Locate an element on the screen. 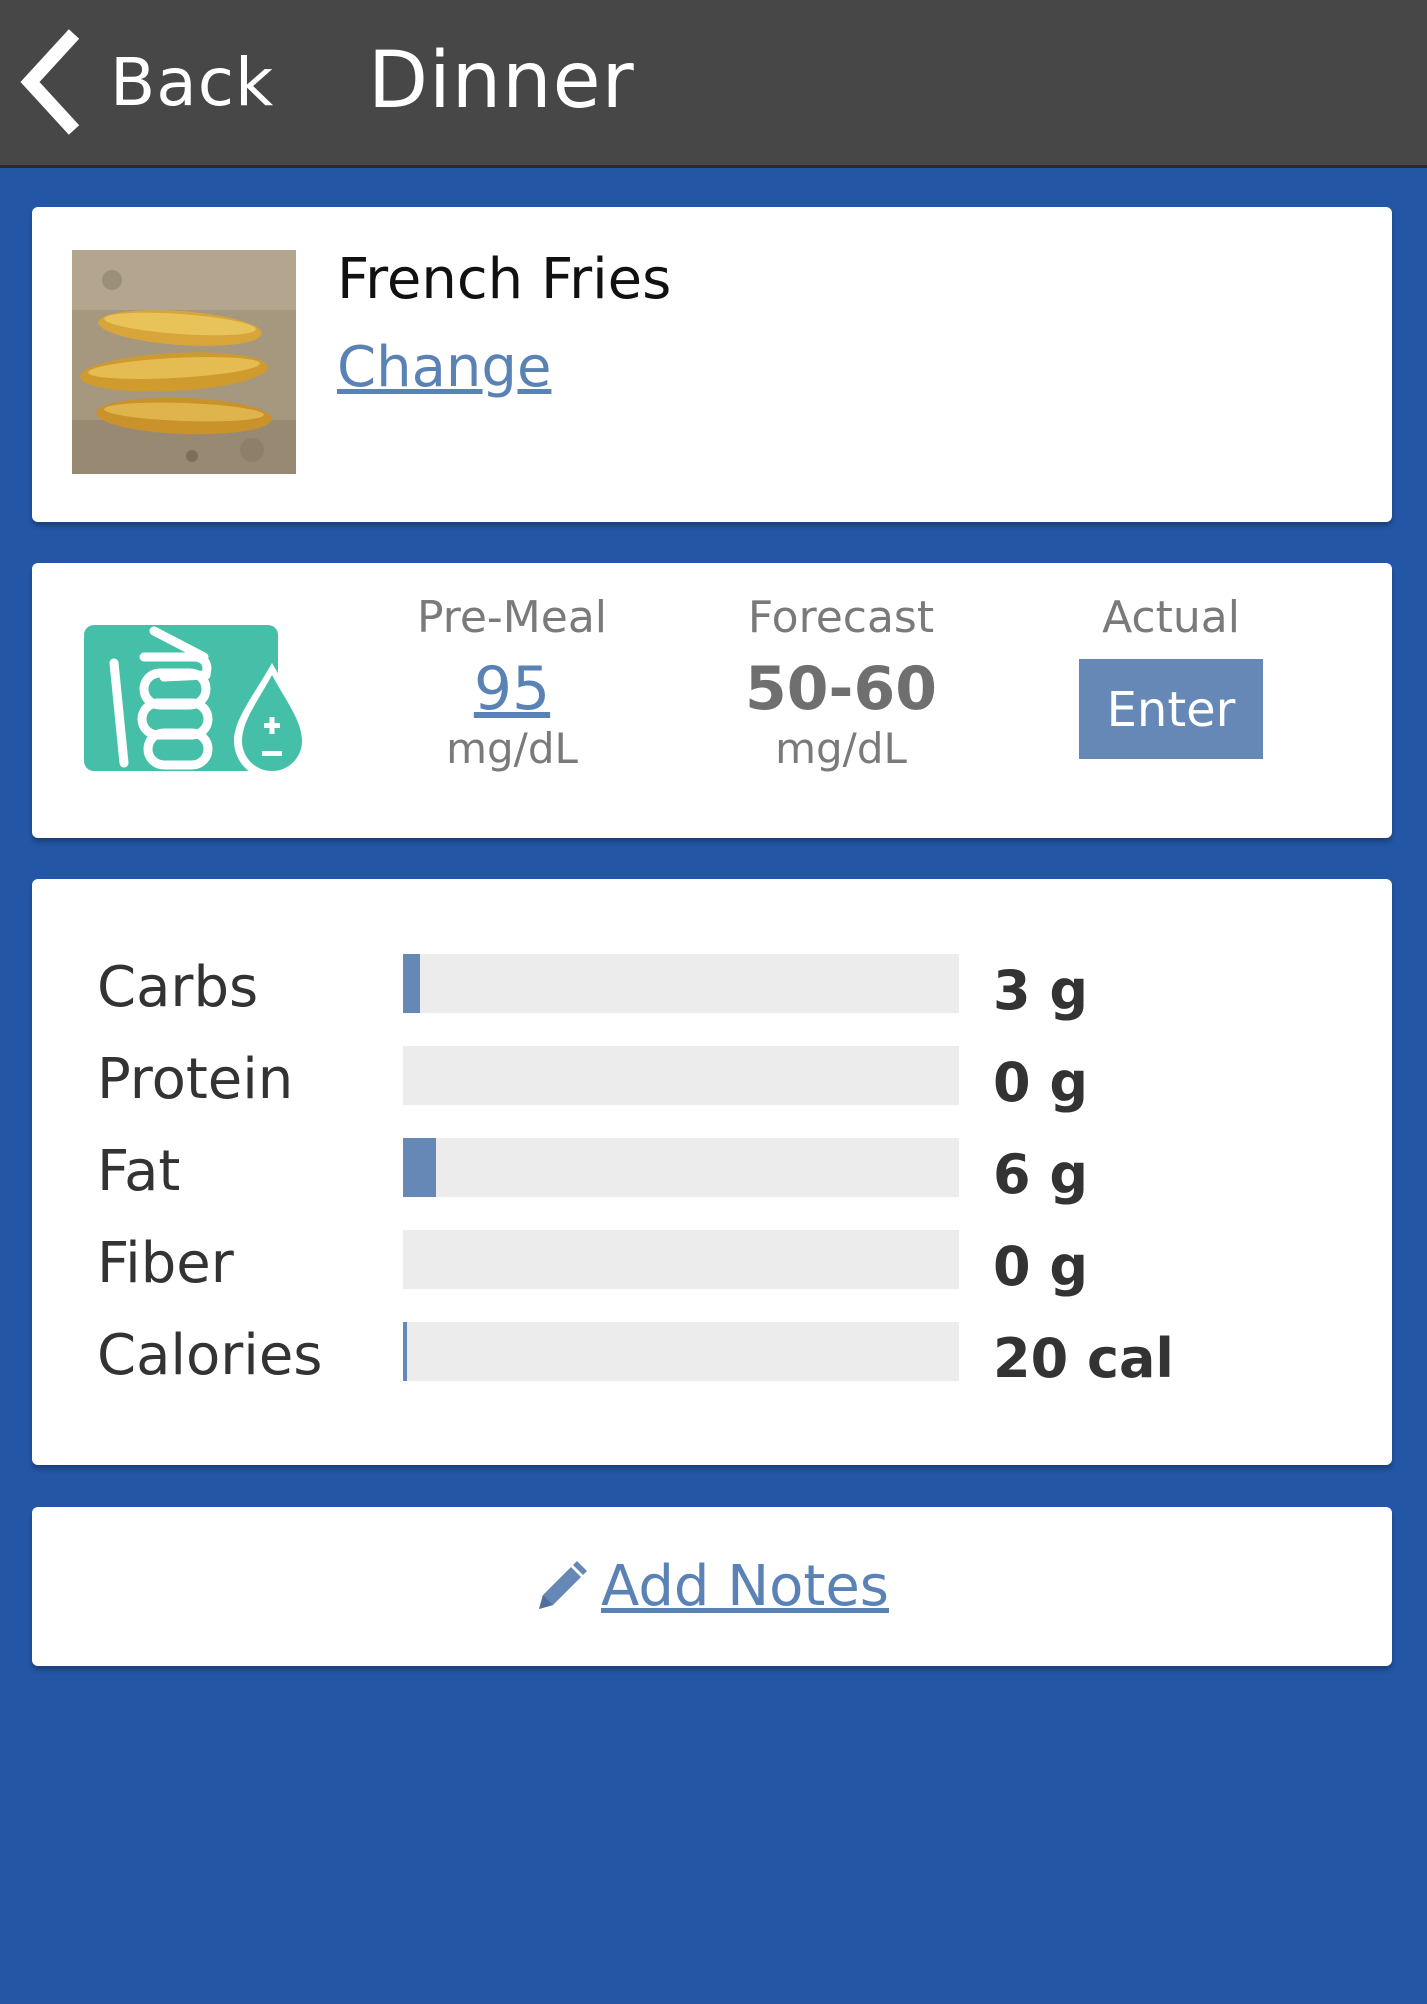 The width and height of the screenshot is (1427, 2004). pre-meal-value: 95 is located at coordinates (512, 689).